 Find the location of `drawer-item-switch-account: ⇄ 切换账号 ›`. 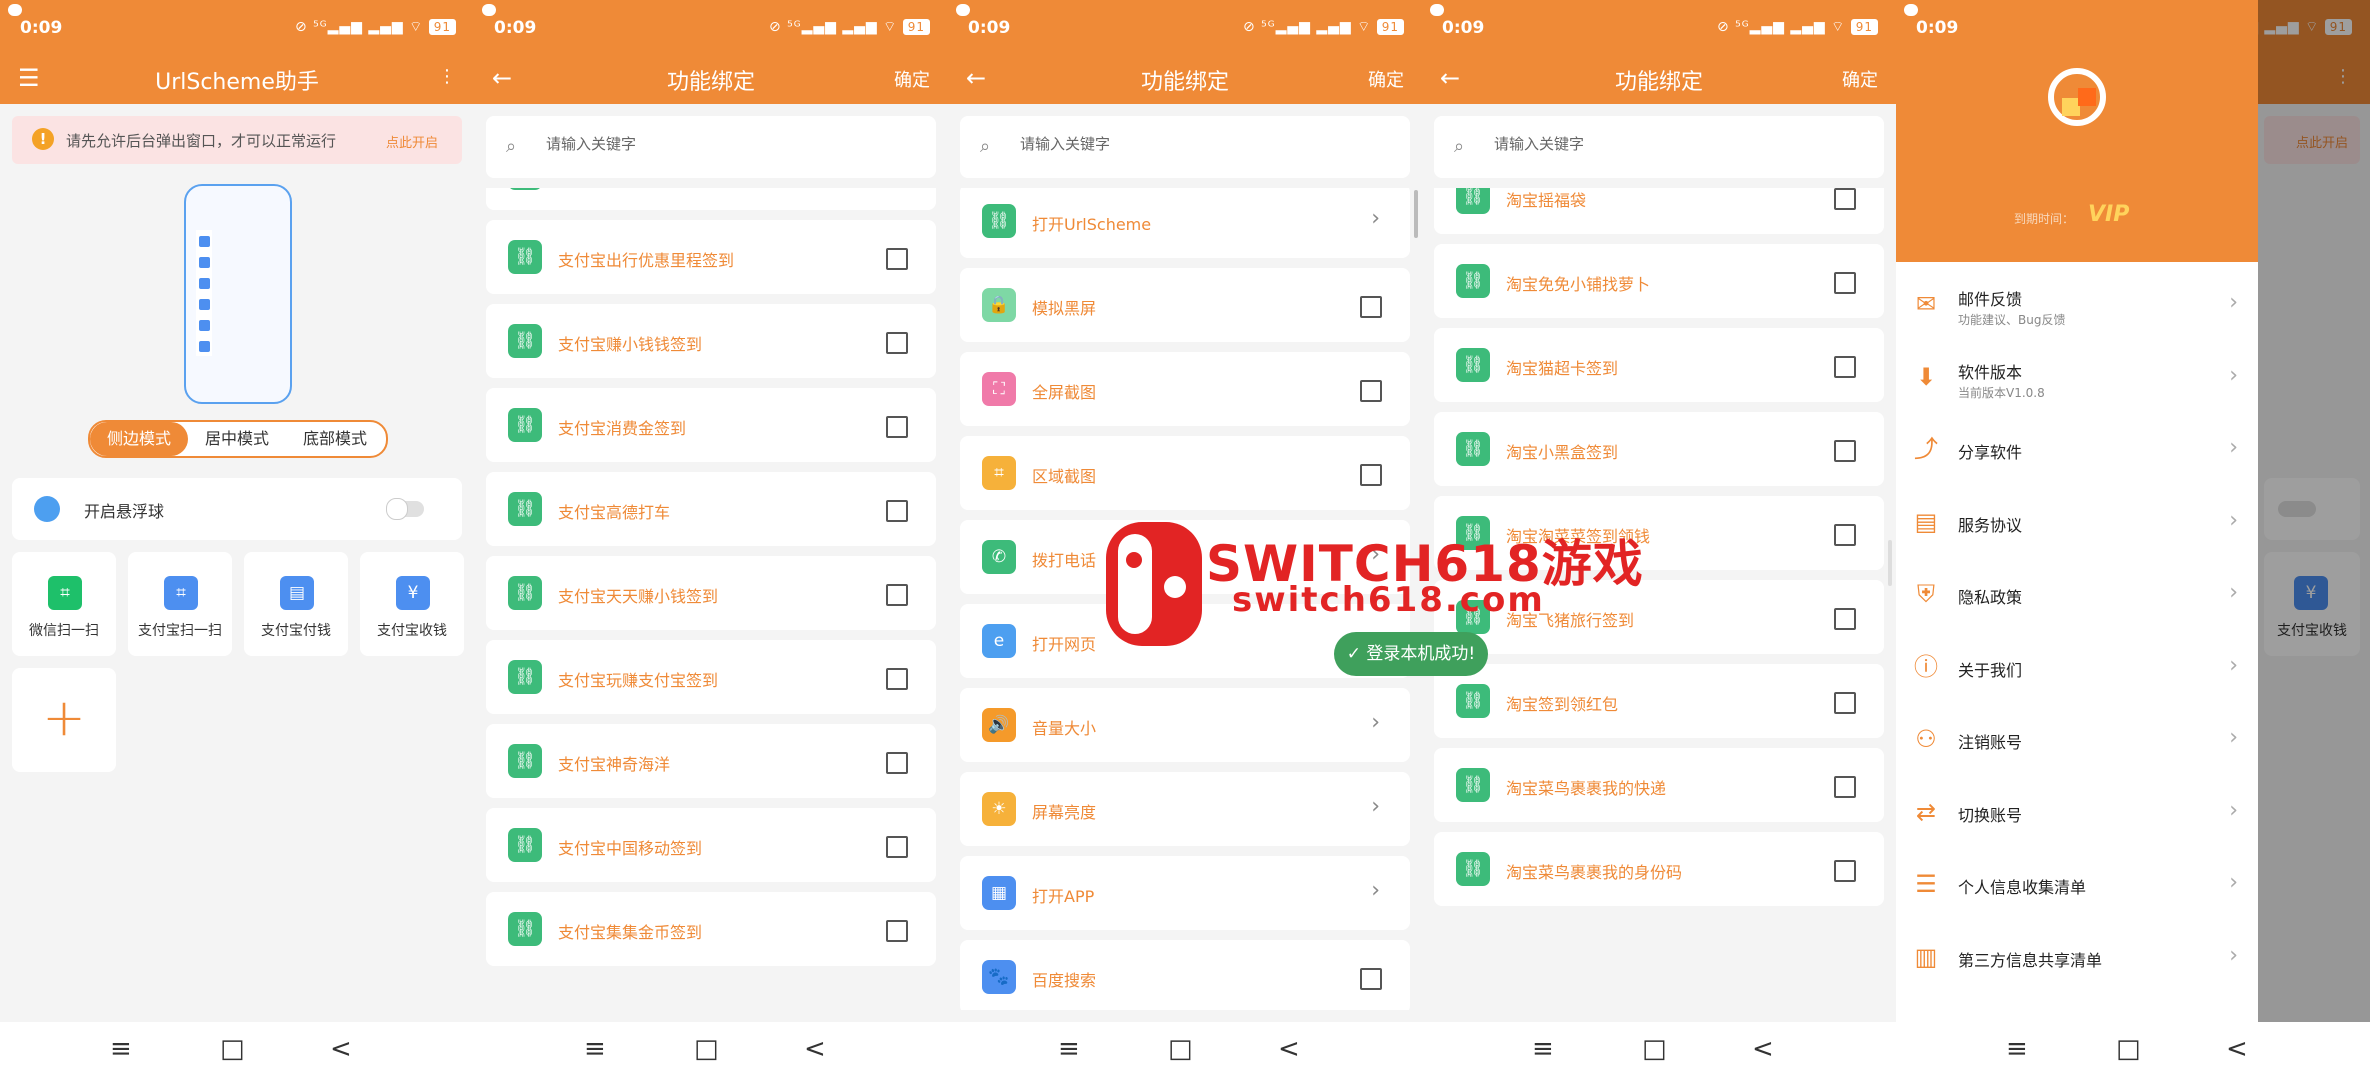

drawer-item-switch-account: ⇄ 切换账号 › is located at coordinates (2077, 812).